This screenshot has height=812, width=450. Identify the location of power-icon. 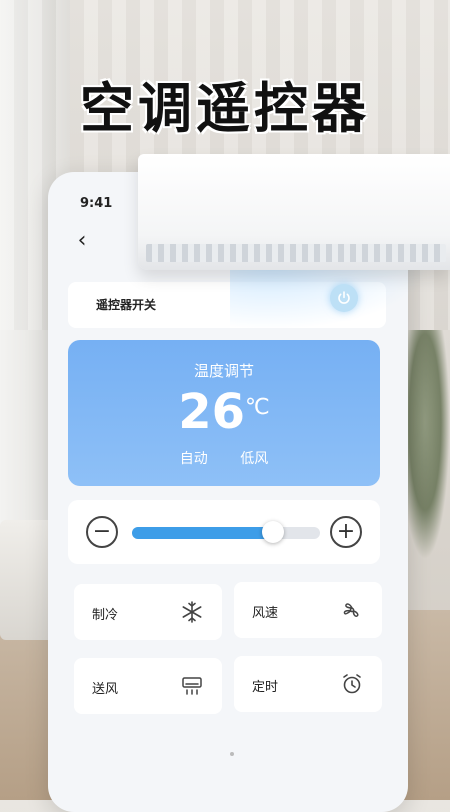
(344, 297).